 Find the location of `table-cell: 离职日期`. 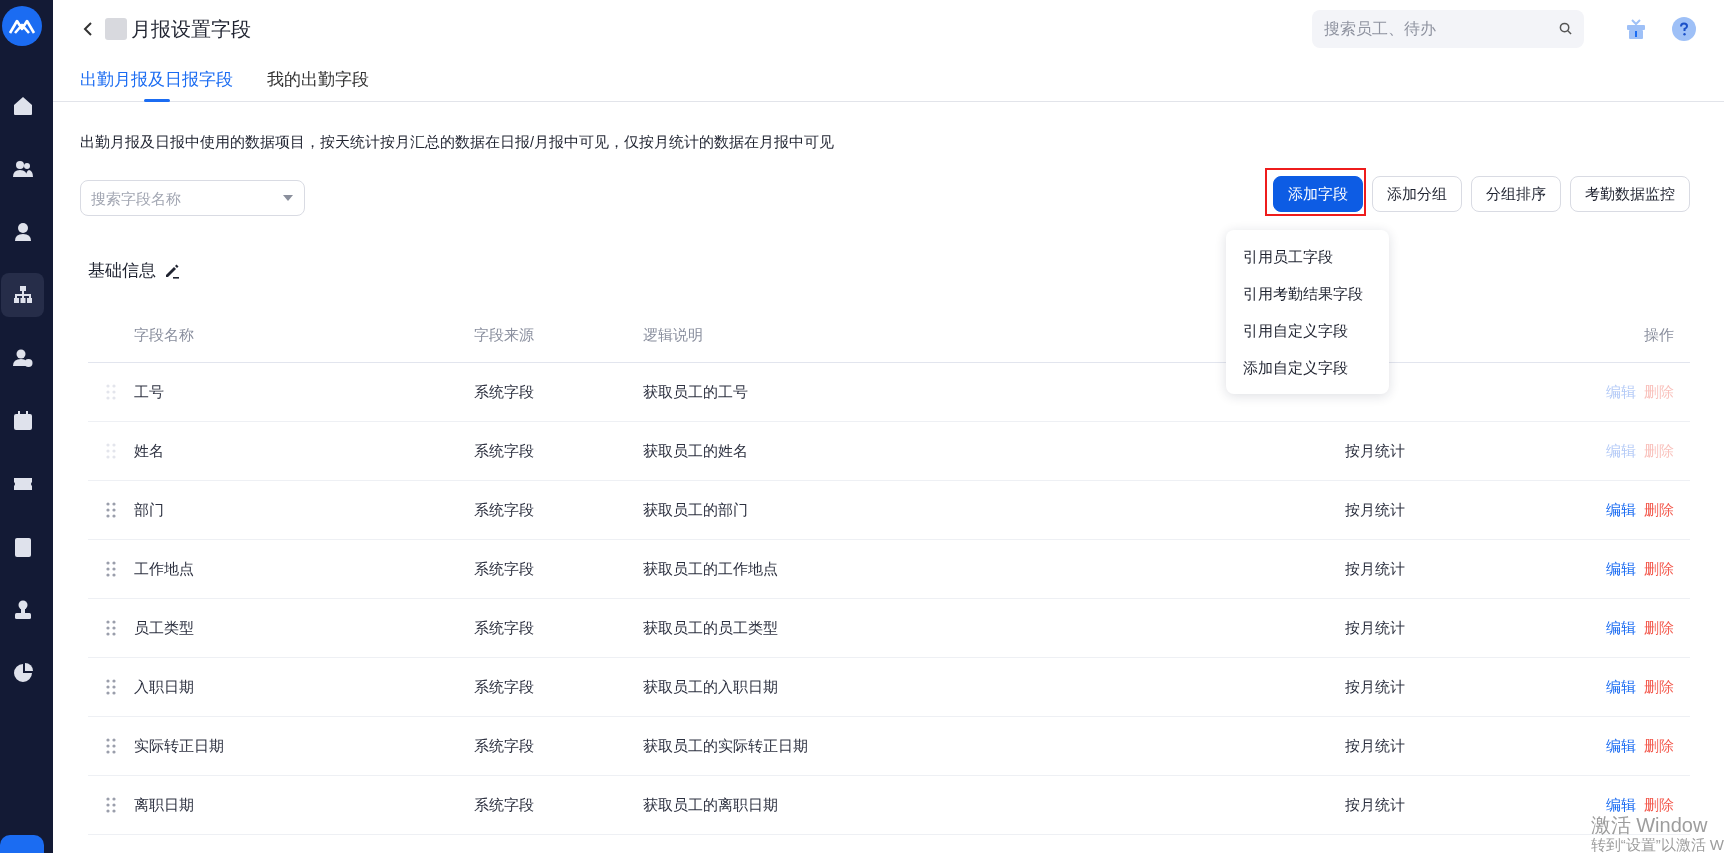

table-cell: 离职日期 is located at coordinates (164, 804).